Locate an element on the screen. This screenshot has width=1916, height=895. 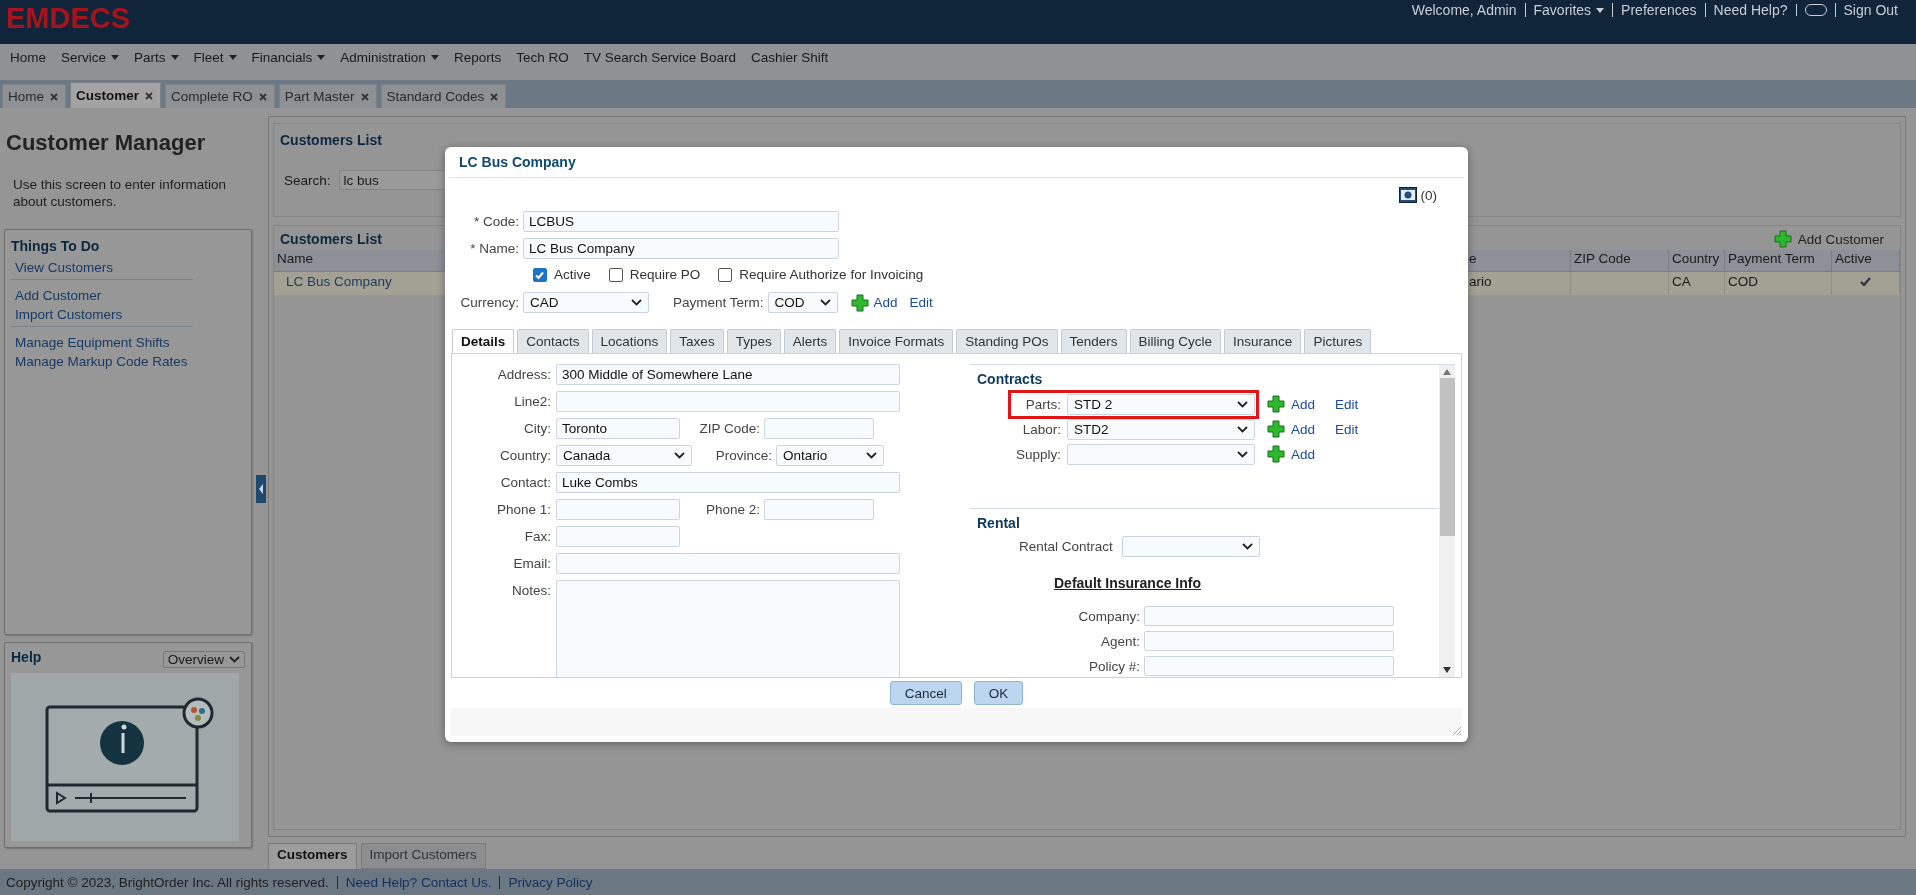
page-tab: Part Master is located at coordinates (327, 96).